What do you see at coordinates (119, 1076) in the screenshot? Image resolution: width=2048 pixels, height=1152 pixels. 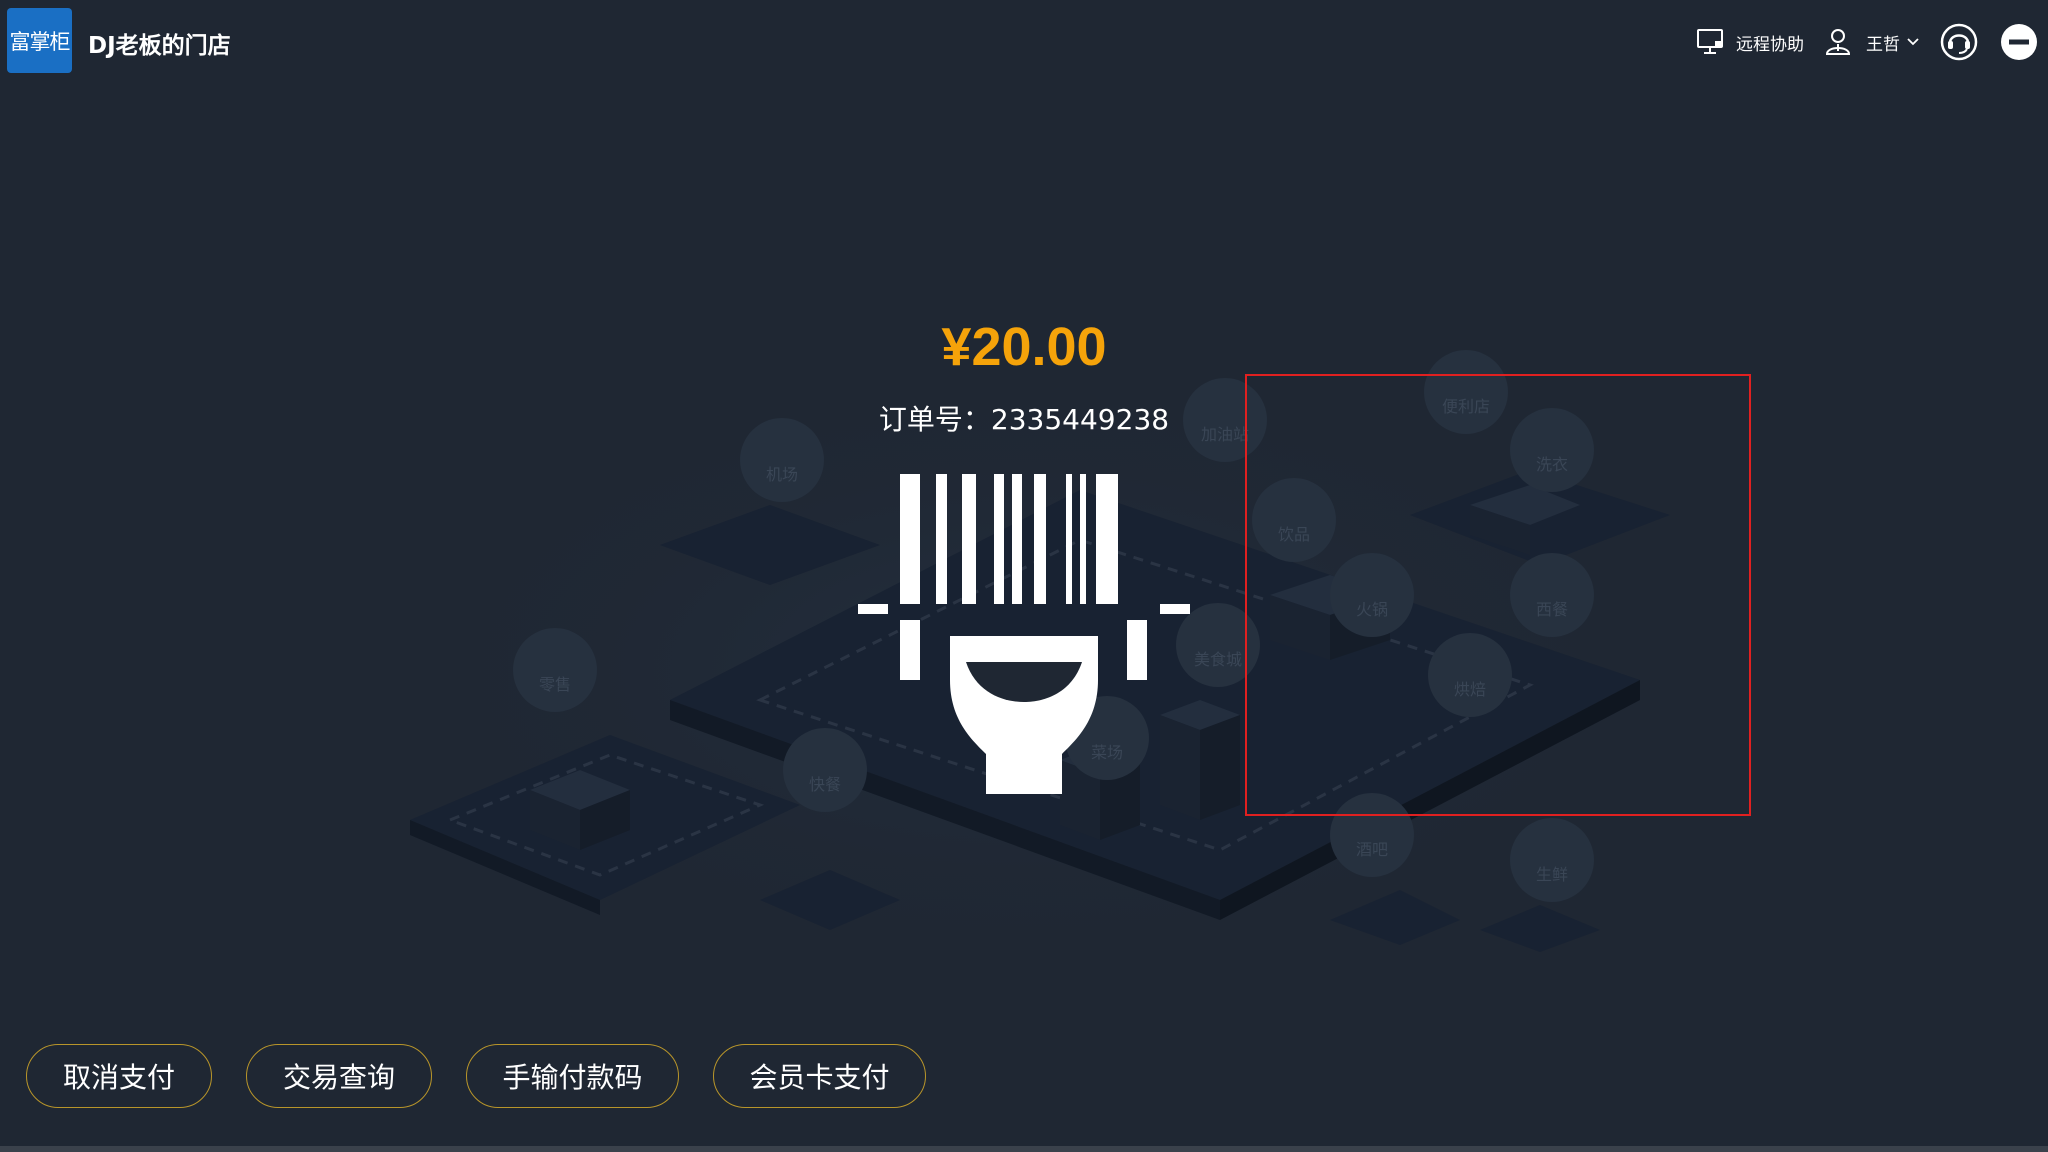 I see `cancel-payment-button: 取消支付` at bounding box center [119, 1076].